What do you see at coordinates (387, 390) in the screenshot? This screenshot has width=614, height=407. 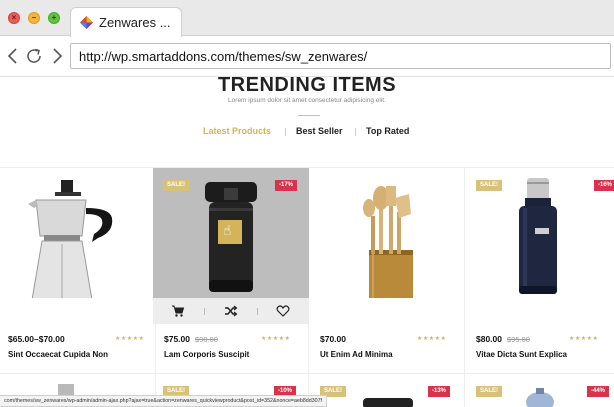 I see `product-card: SALE! -13%` at bounding box center [387, 390].